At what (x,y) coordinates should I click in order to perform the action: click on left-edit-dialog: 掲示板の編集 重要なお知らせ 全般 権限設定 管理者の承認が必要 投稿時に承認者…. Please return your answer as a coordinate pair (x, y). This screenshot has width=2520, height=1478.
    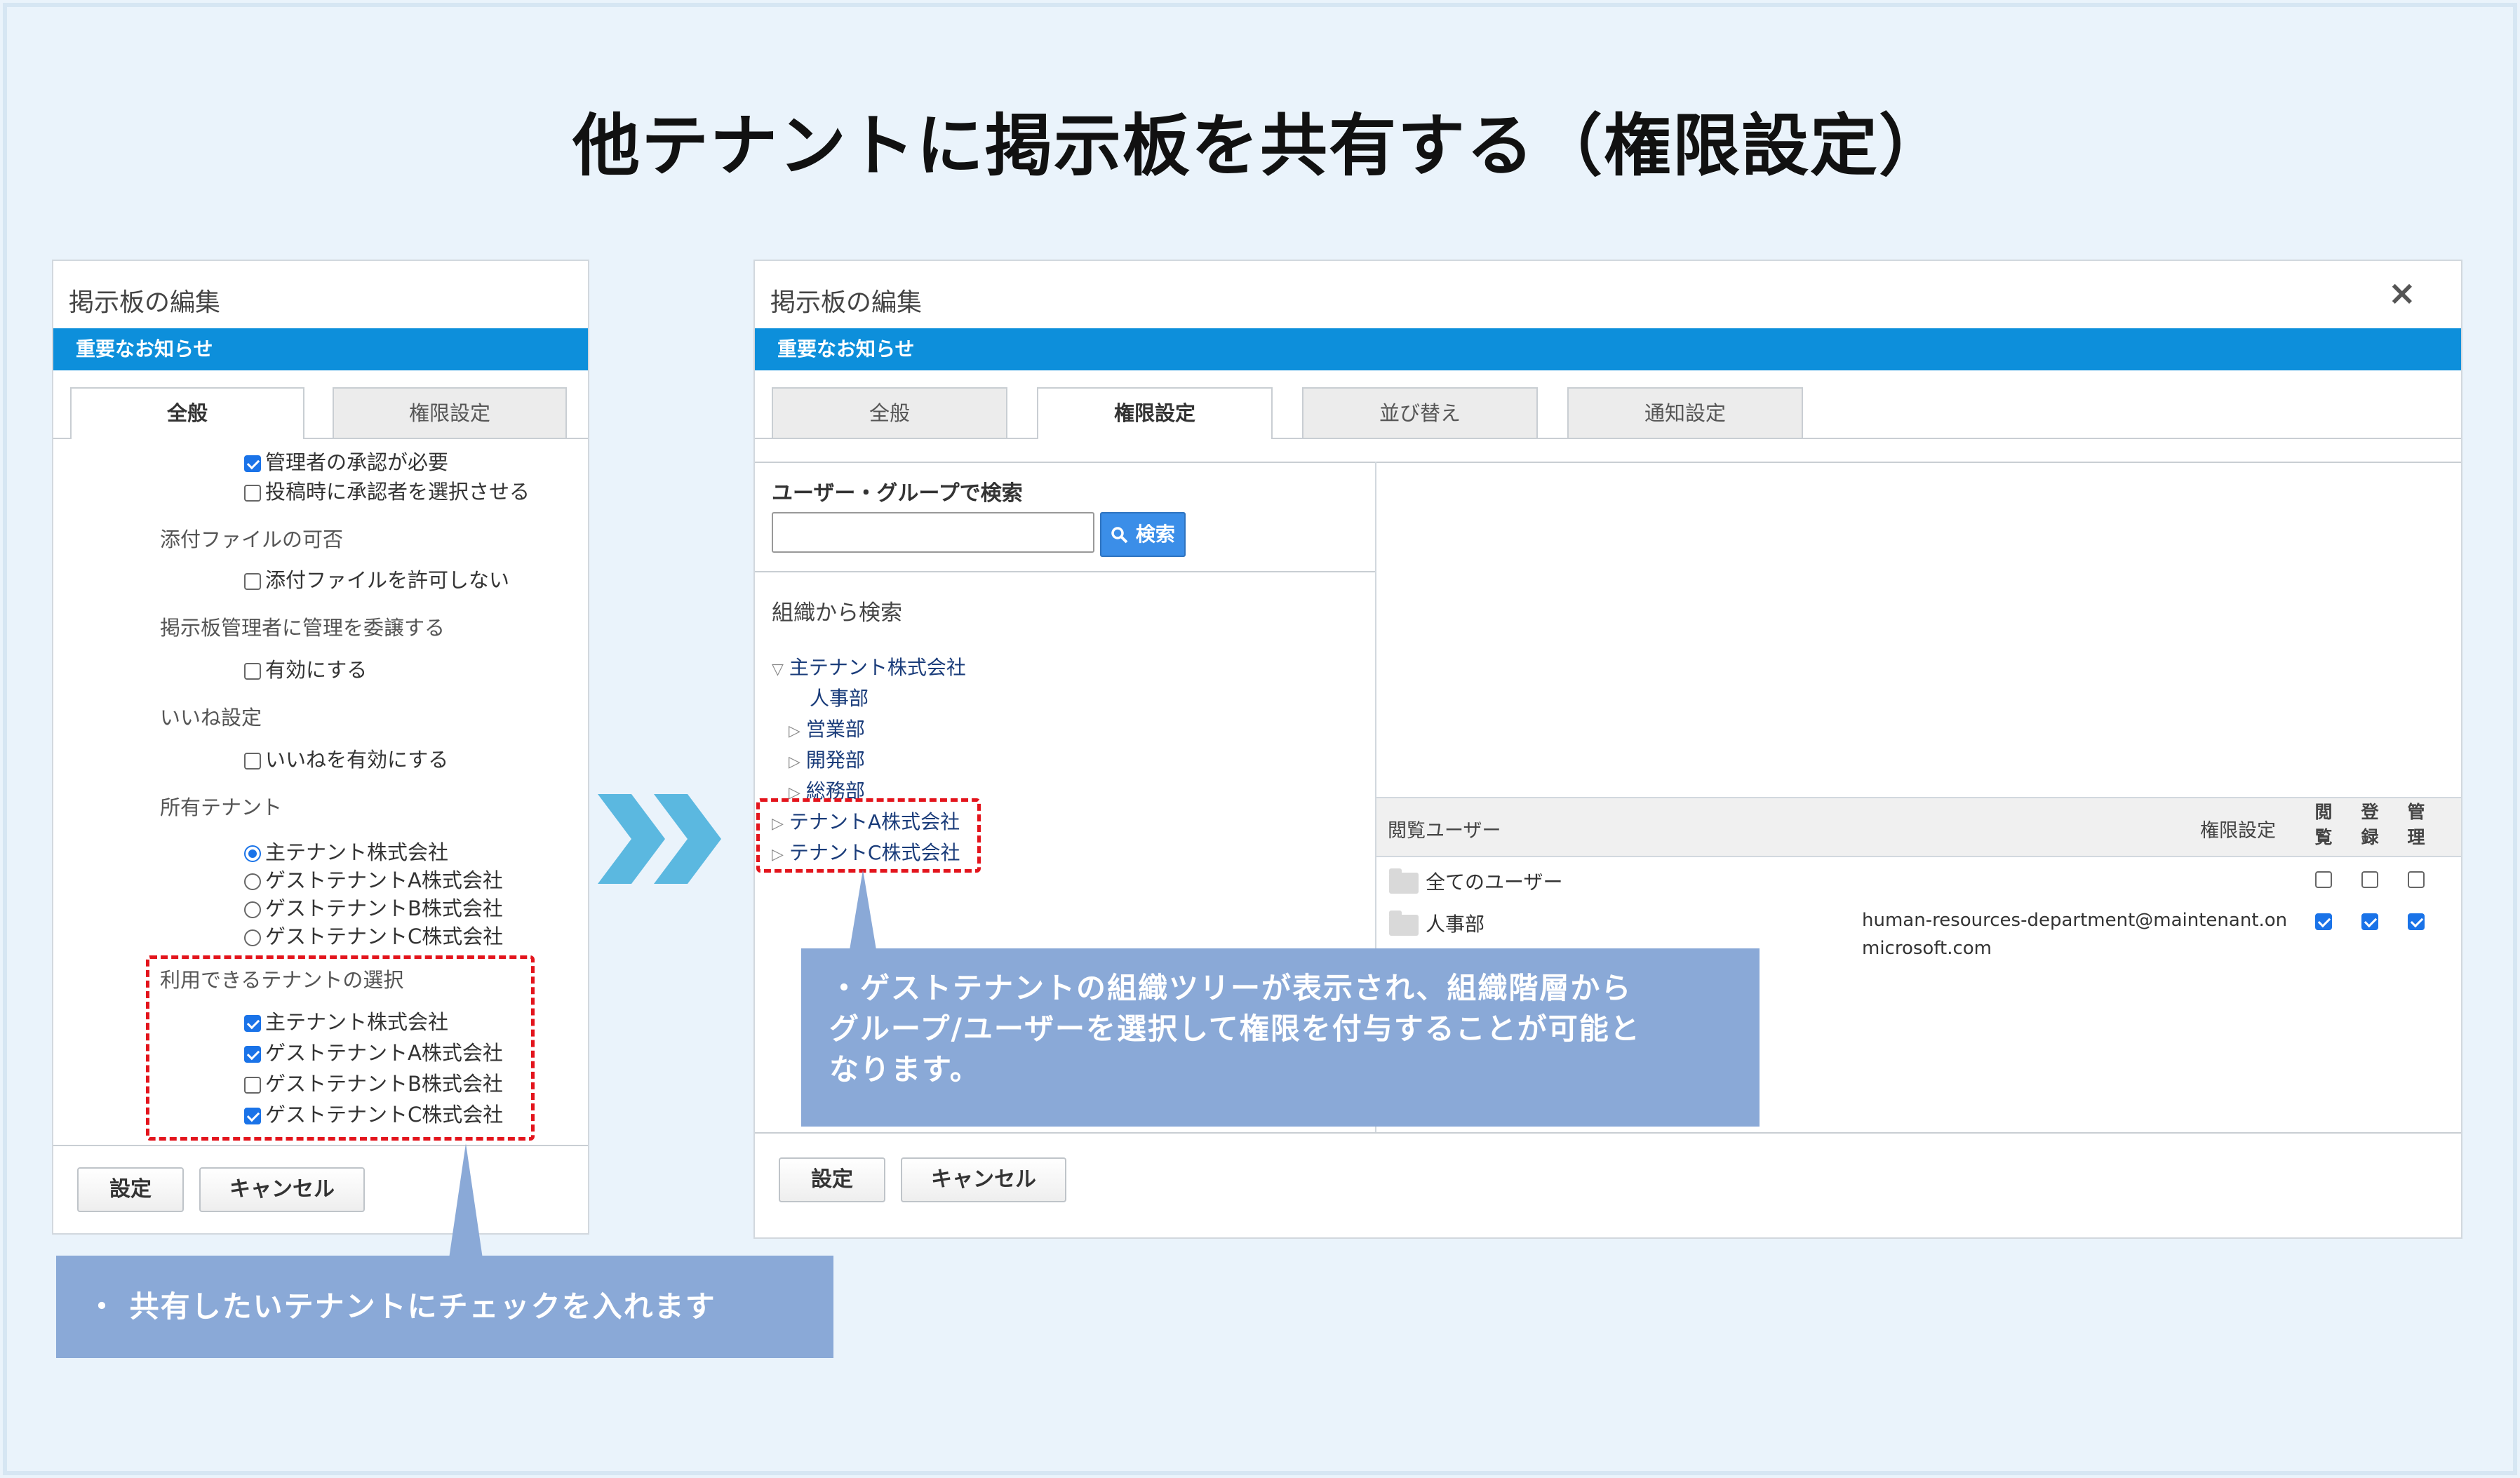
    Looking at the image, I should click on (320, 748).